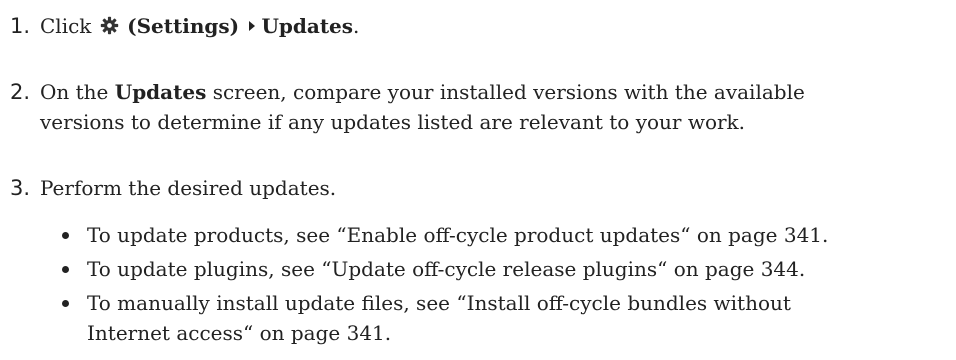 The image size is (956, 360). Describe the element at coordinates (20, 92) in the screenshot. I see `step-number: 2.` at that location.